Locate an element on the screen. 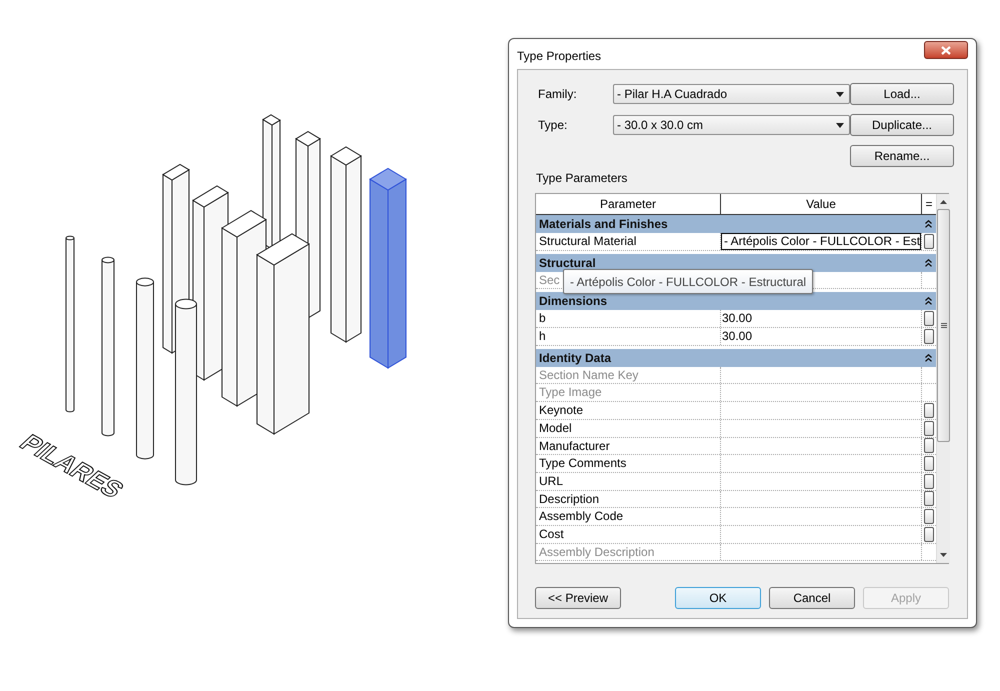  parameter-name: Manufacturer is located at coordinates (628, 446).